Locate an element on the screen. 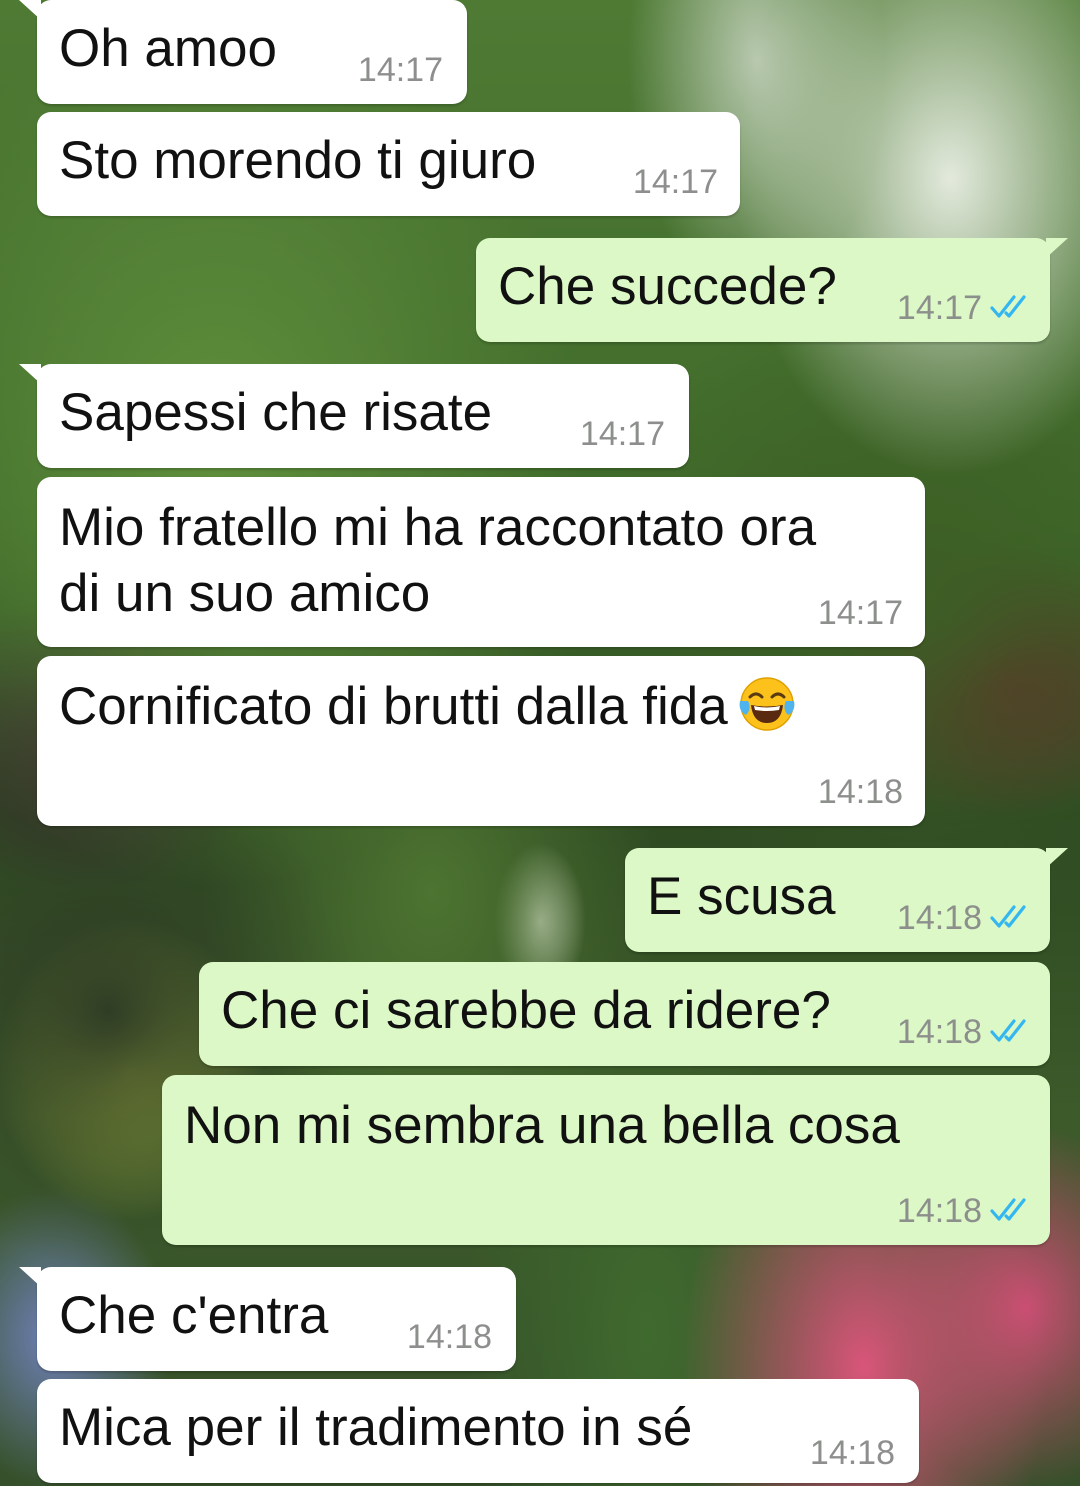 The height and width of the screenshot is (1486, 1080). message-text-line-2: di un suo amico is located at coordinates (245, 593).